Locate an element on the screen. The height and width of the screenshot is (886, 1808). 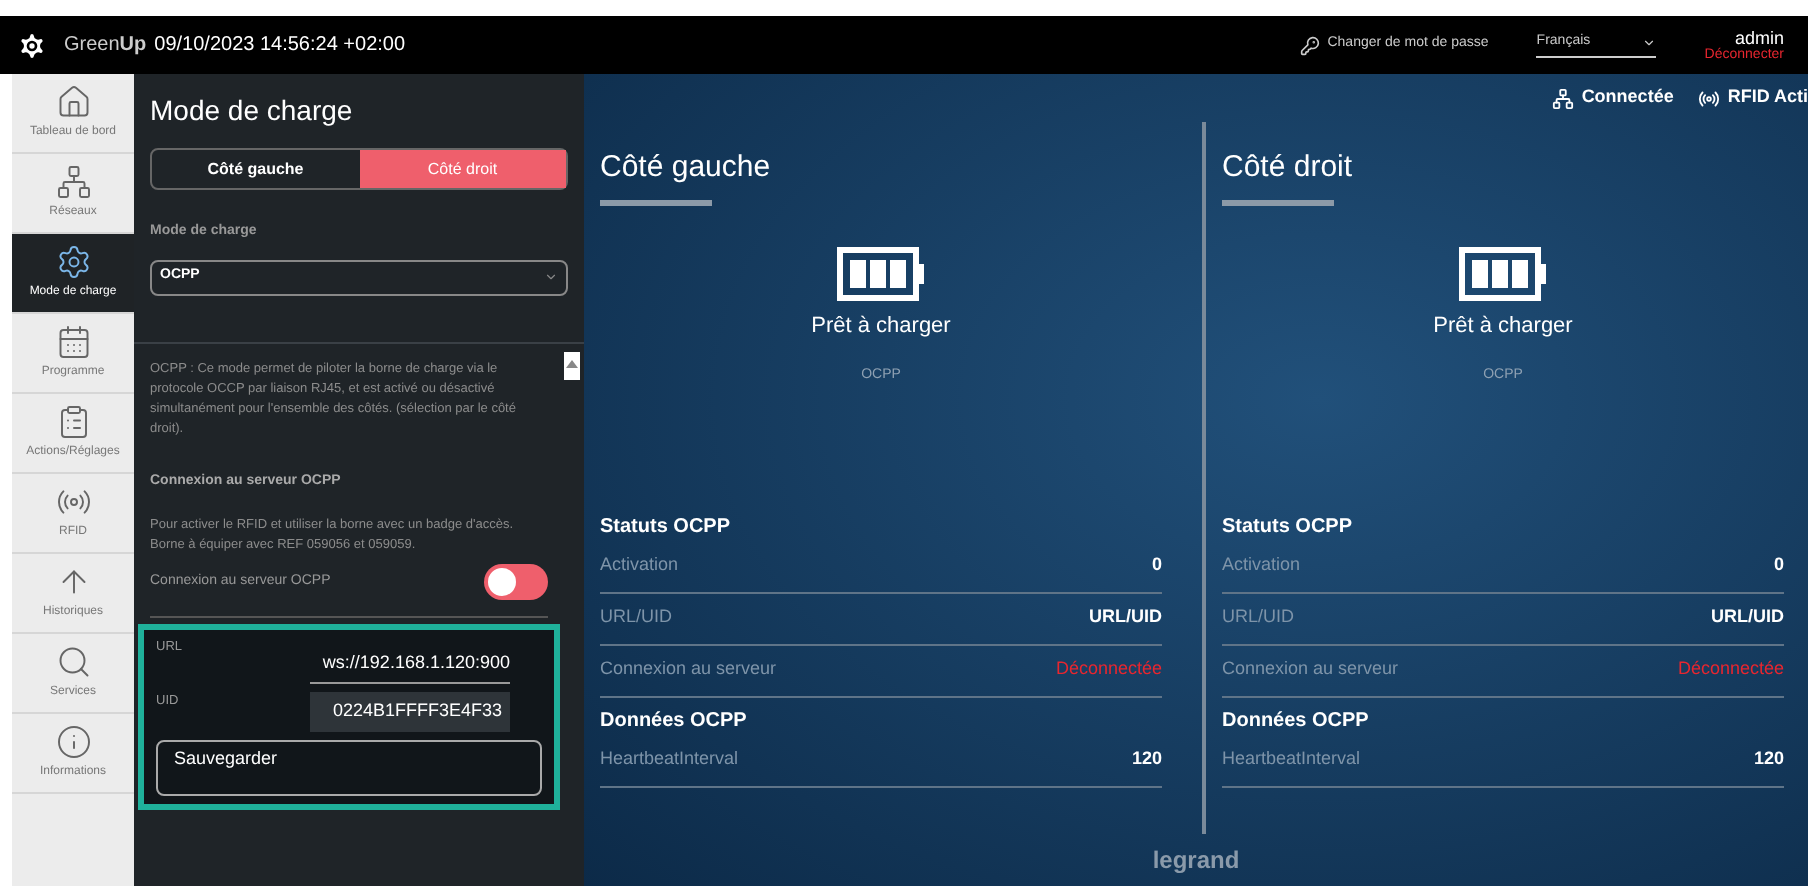
side-tab: Côté droit is located at coordinates (462, 169).